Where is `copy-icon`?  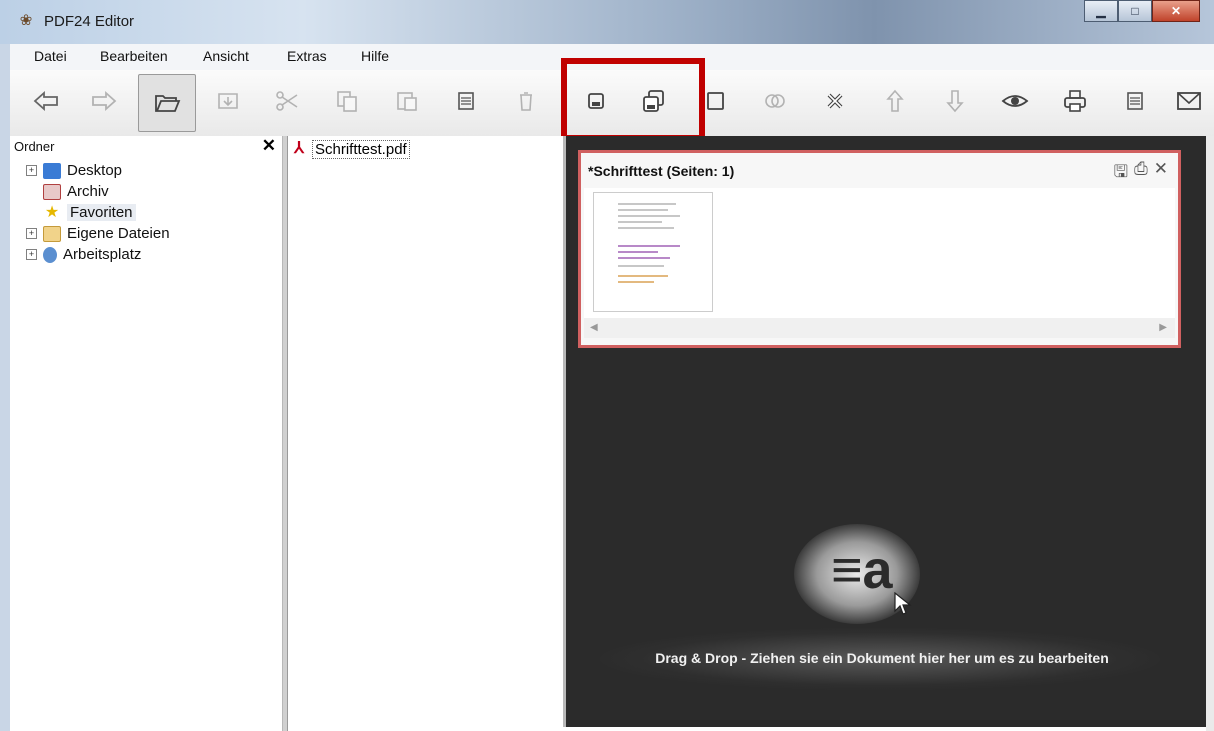
copy-icon is located at coordinates (347, 101).